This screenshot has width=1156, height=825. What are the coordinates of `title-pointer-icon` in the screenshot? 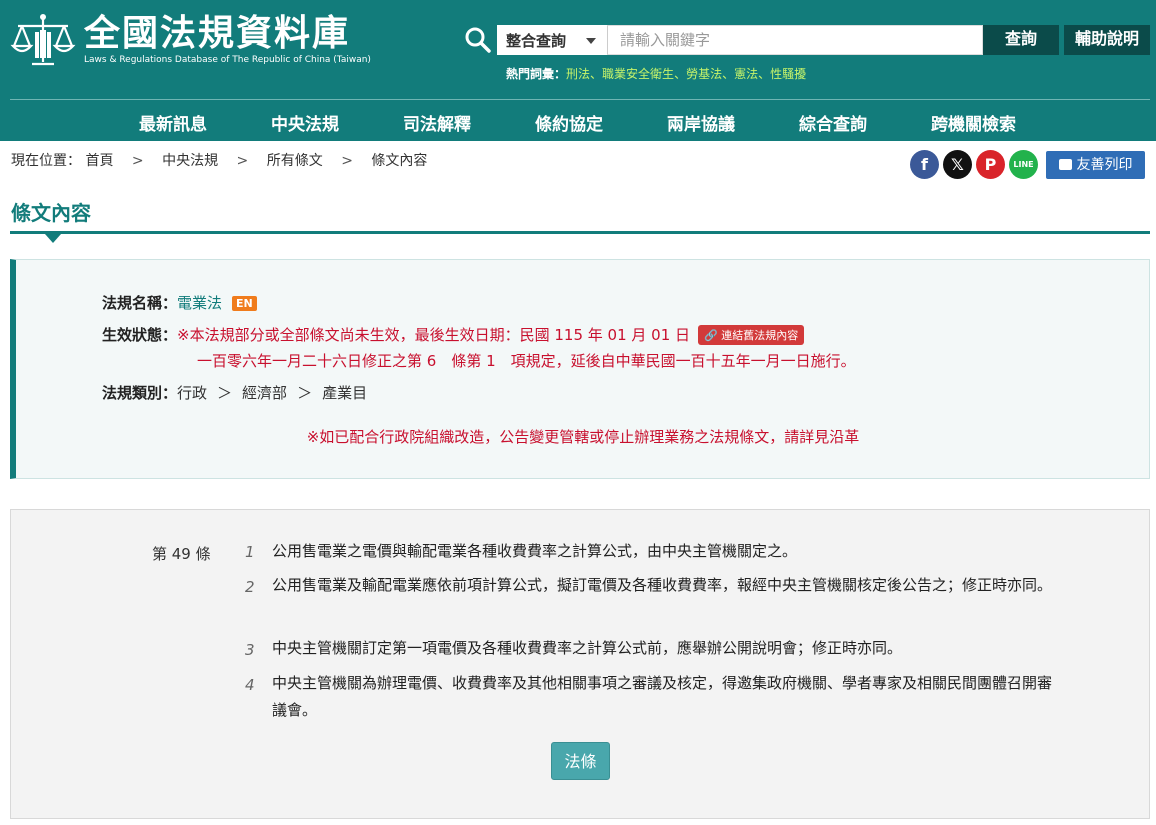 It's located at (53, 238).